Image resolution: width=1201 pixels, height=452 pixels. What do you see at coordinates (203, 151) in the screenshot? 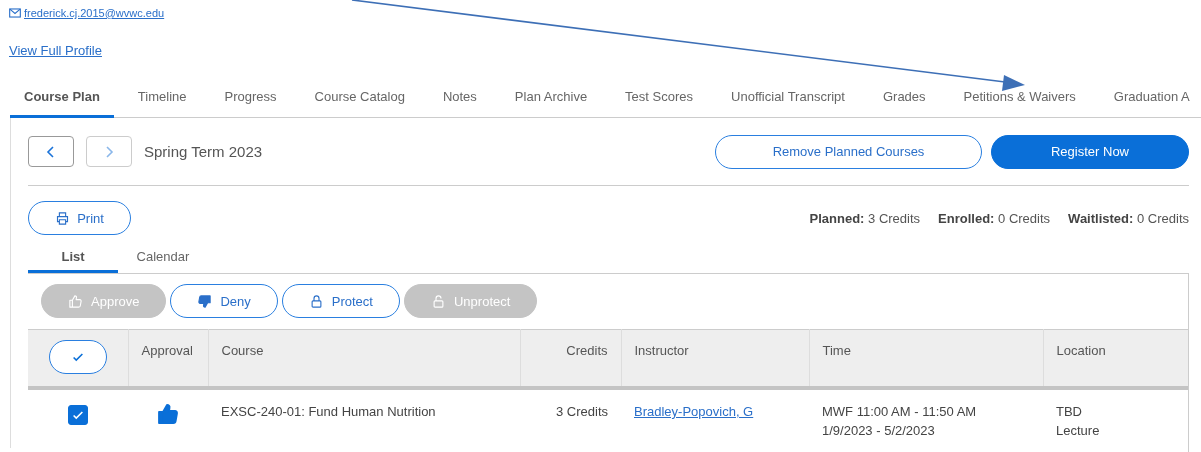
I see `term-title: Spring Term 2023` at bounding box center [203, 151].